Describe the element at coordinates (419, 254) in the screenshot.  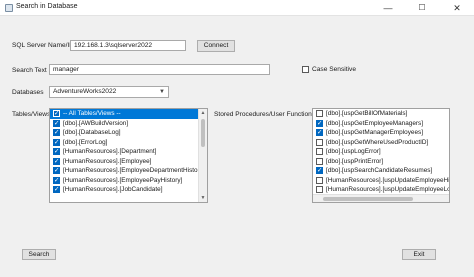
I see `exit-button: Exit` at that location.